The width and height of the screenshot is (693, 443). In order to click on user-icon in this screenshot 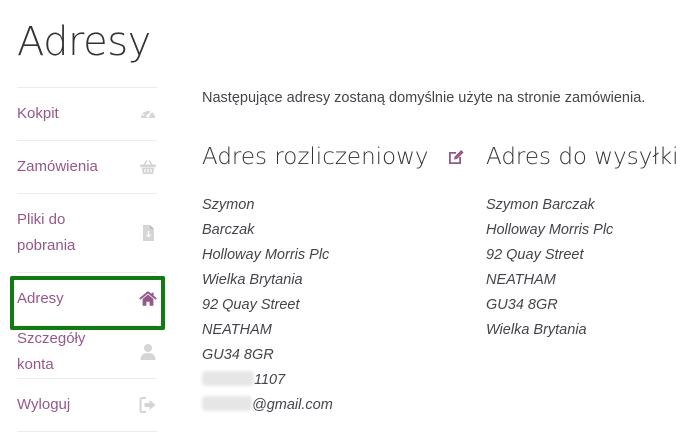, I will do `click(148, 352)`.